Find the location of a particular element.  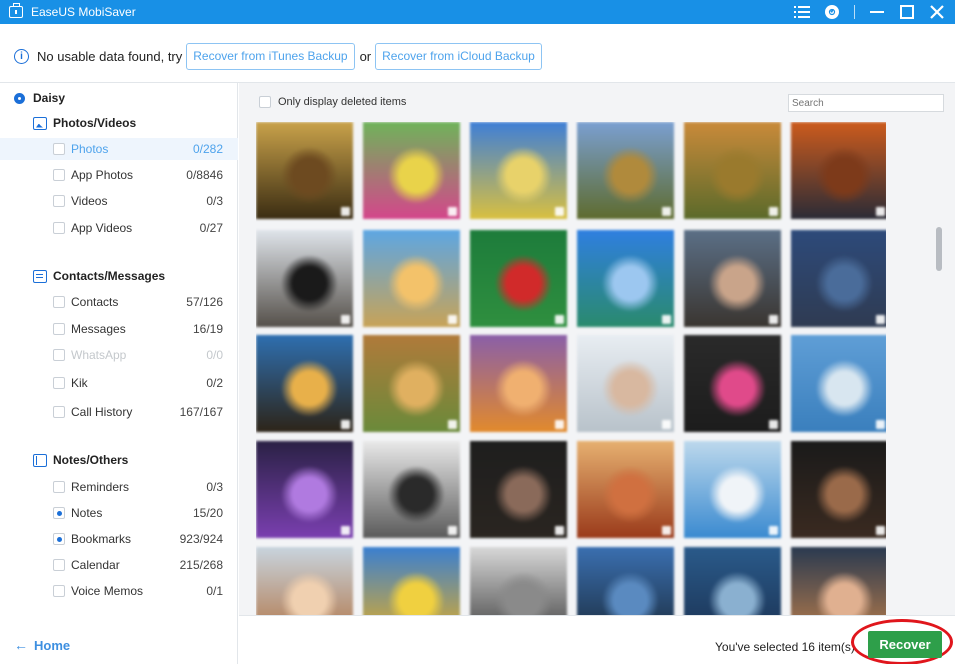

sidebar-item-count: 0/1 is located at coordinates (214, 591).